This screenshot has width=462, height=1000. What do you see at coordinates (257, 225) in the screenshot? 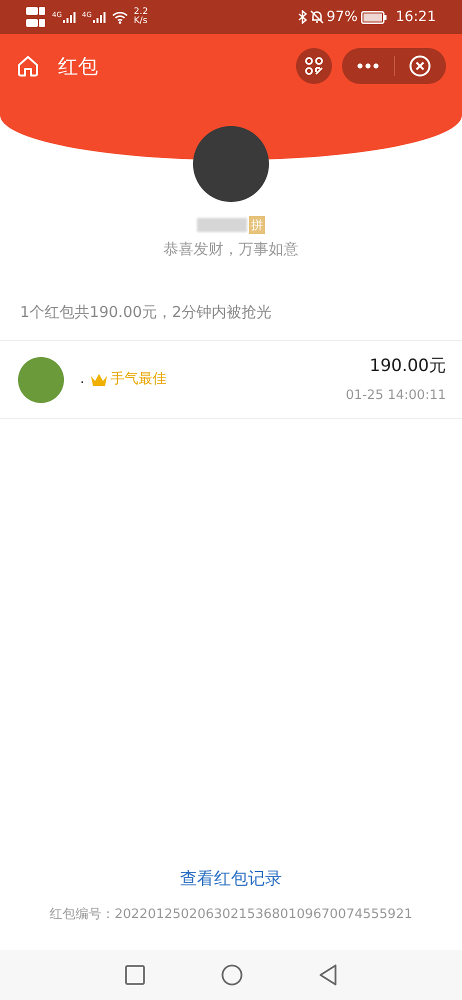
I see `group-buy-badge: 拼` at bounding box center [257, 225].